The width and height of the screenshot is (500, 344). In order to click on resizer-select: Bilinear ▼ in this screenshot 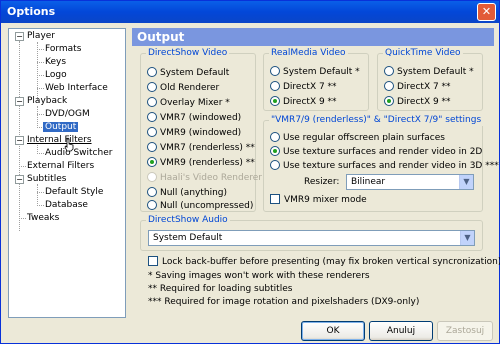, I will do `click(410, 182)`.